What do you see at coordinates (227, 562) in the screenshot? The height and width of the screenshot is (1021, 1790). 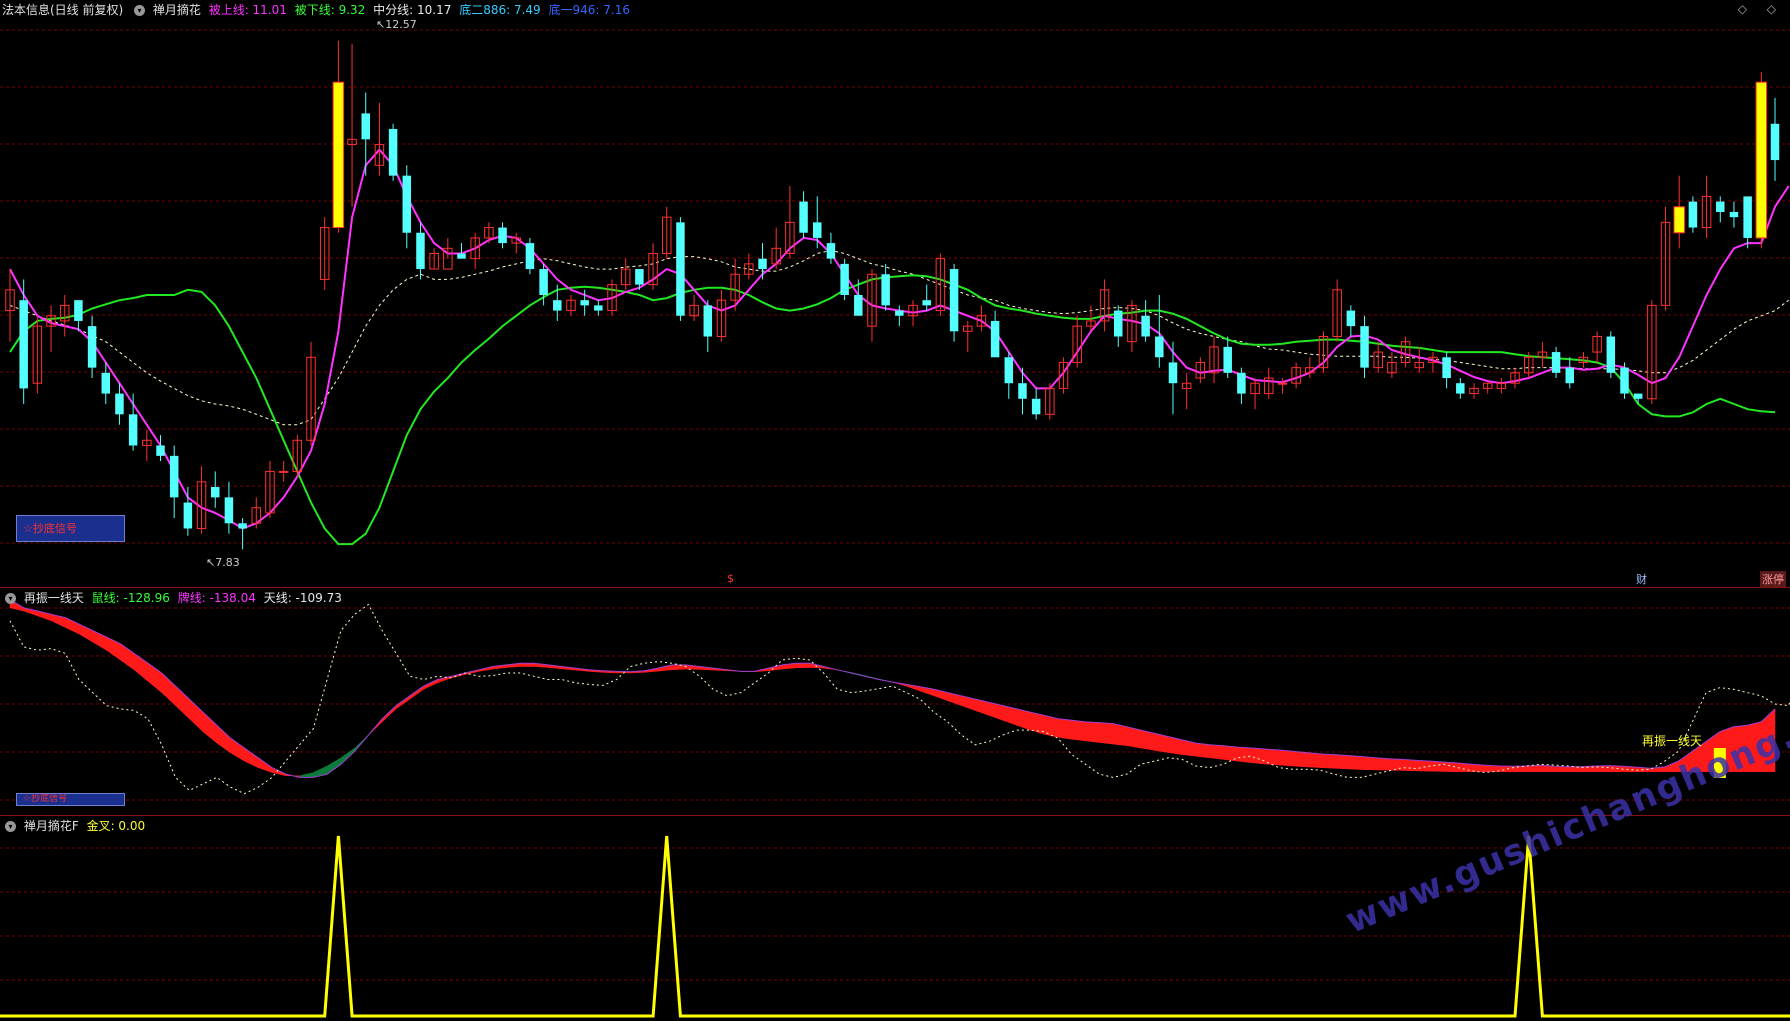 I see `low-price-value: 7.83` at bounding box center [227, 562].